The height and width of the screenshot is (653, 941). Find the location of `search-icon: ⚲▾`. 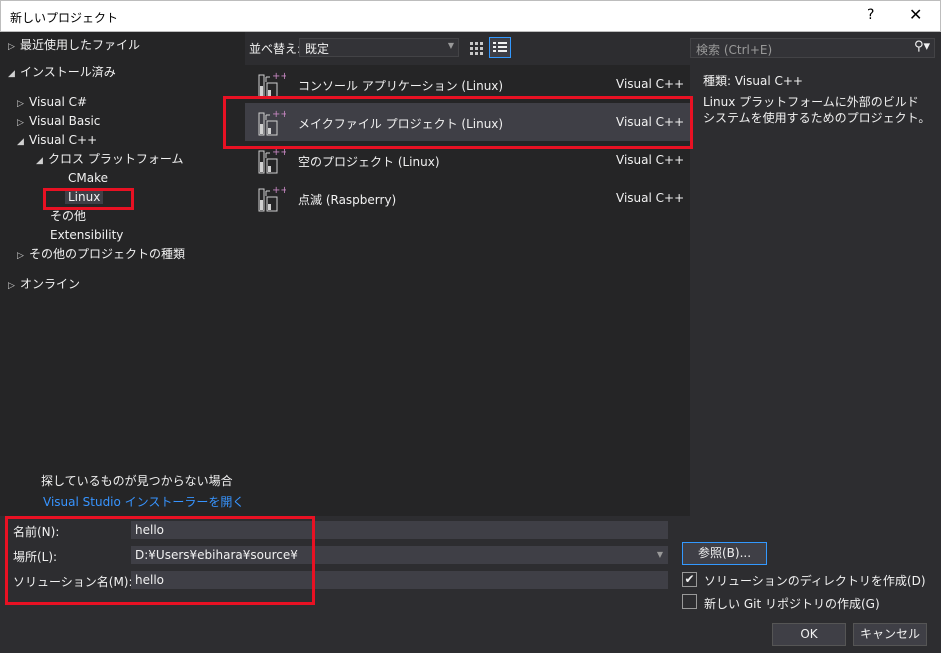

search-icon: ⚲▾ is located at coordinates (922, 46).